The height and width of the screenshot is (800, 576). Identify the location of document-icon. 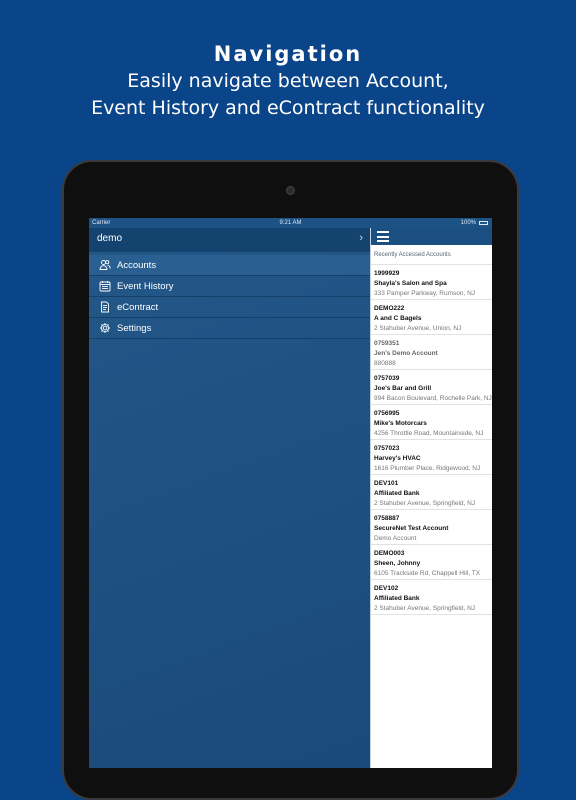
(105, 307).